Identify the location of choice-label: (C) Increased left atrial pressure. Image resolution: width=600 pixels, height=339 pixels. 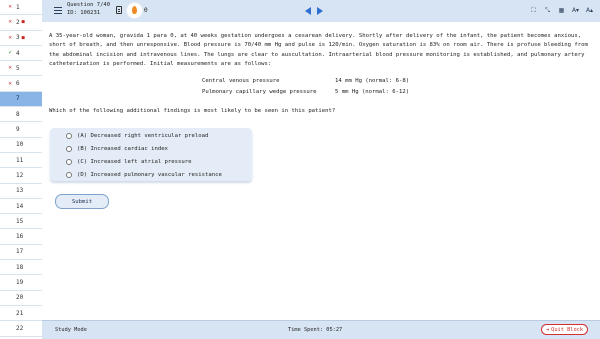
(134, 162).